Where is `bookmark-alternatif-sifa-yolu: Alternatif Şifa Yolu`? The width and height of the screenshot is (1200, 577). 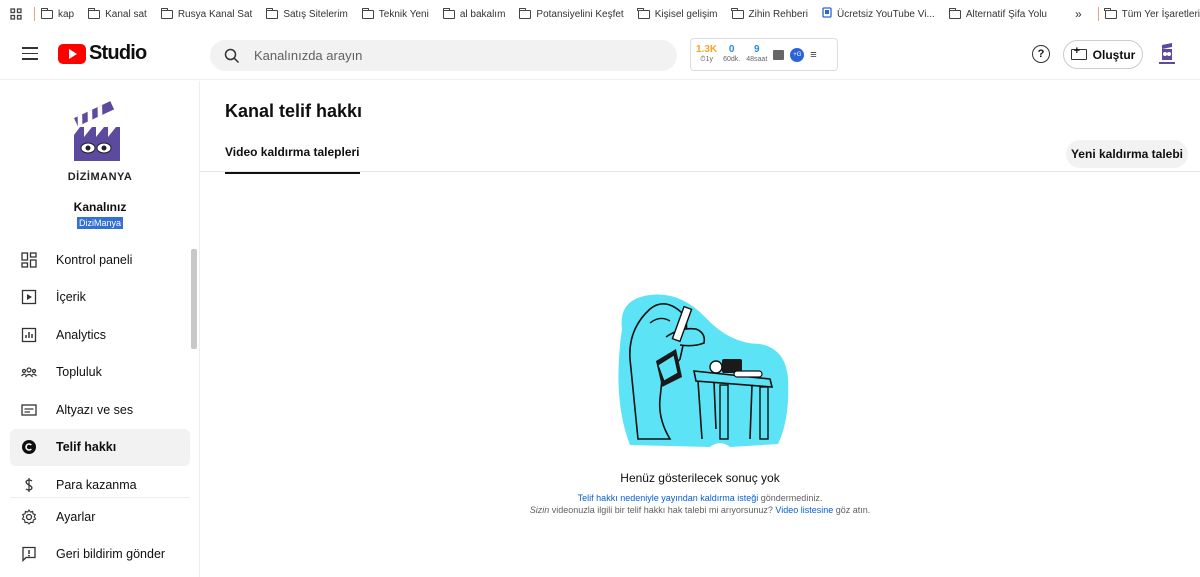
bookmark-alternatif-sifa-yolu: Alternatif Şifa Yolu is located at coordinates (997, 13).